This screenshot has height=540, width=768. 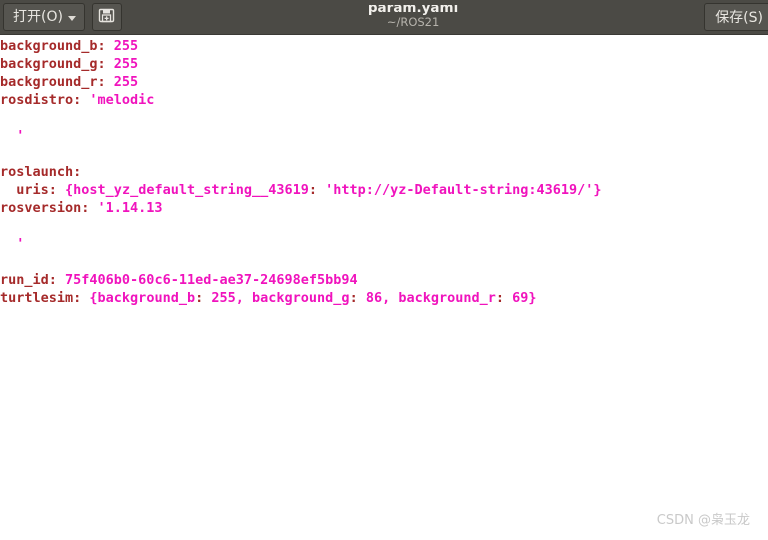 I want to click on code-token: 'http://yz-Default-string:43619/'}, so click(x=459, y=190).